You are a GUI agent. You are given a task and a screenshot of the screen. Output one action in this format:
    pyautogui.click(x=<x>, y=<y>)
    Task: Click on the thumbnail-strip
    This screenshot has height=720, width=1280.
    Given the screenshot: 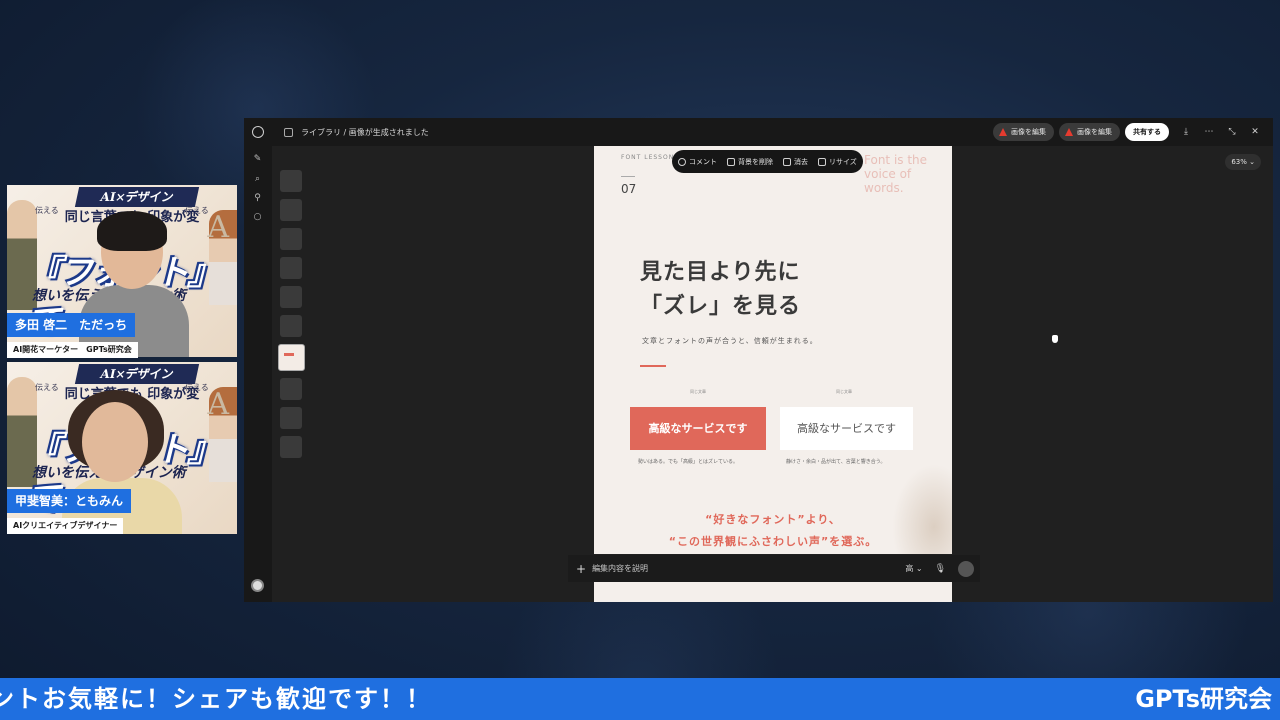 What is the action you would take?
    pyautogui.click(x=292, y=317)
    